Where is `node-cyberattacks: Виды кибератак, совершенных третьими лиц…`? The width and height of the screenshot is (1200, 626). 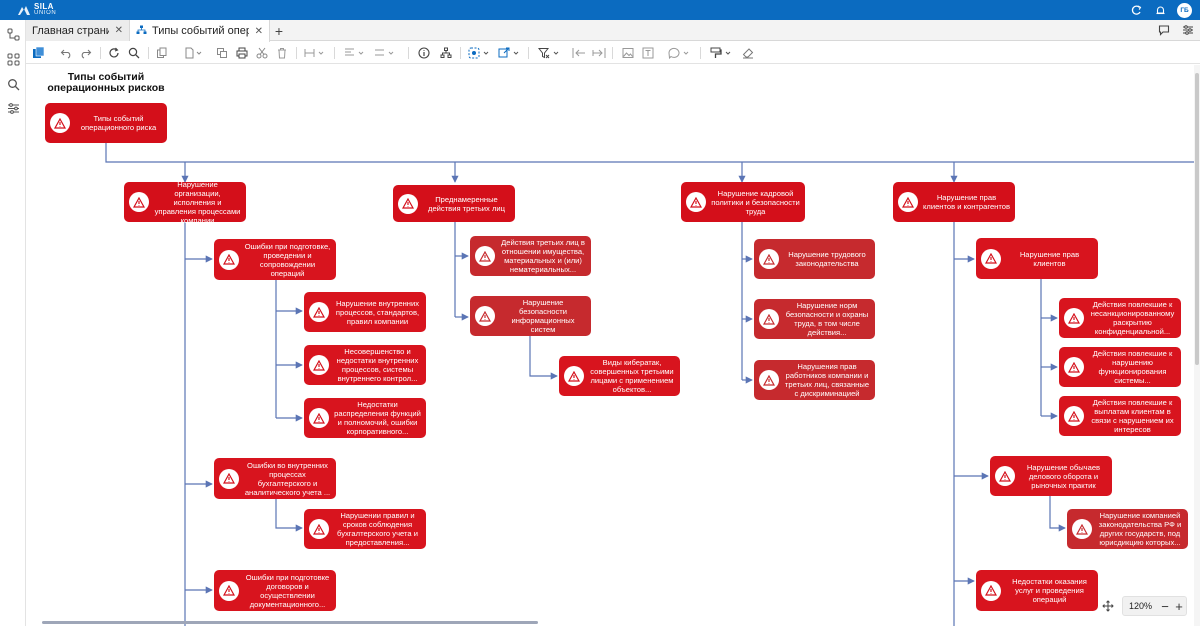
node-cyberattacks: Виды кибератак, совершенных третьими лиц… is located at coordinates (619, 376).